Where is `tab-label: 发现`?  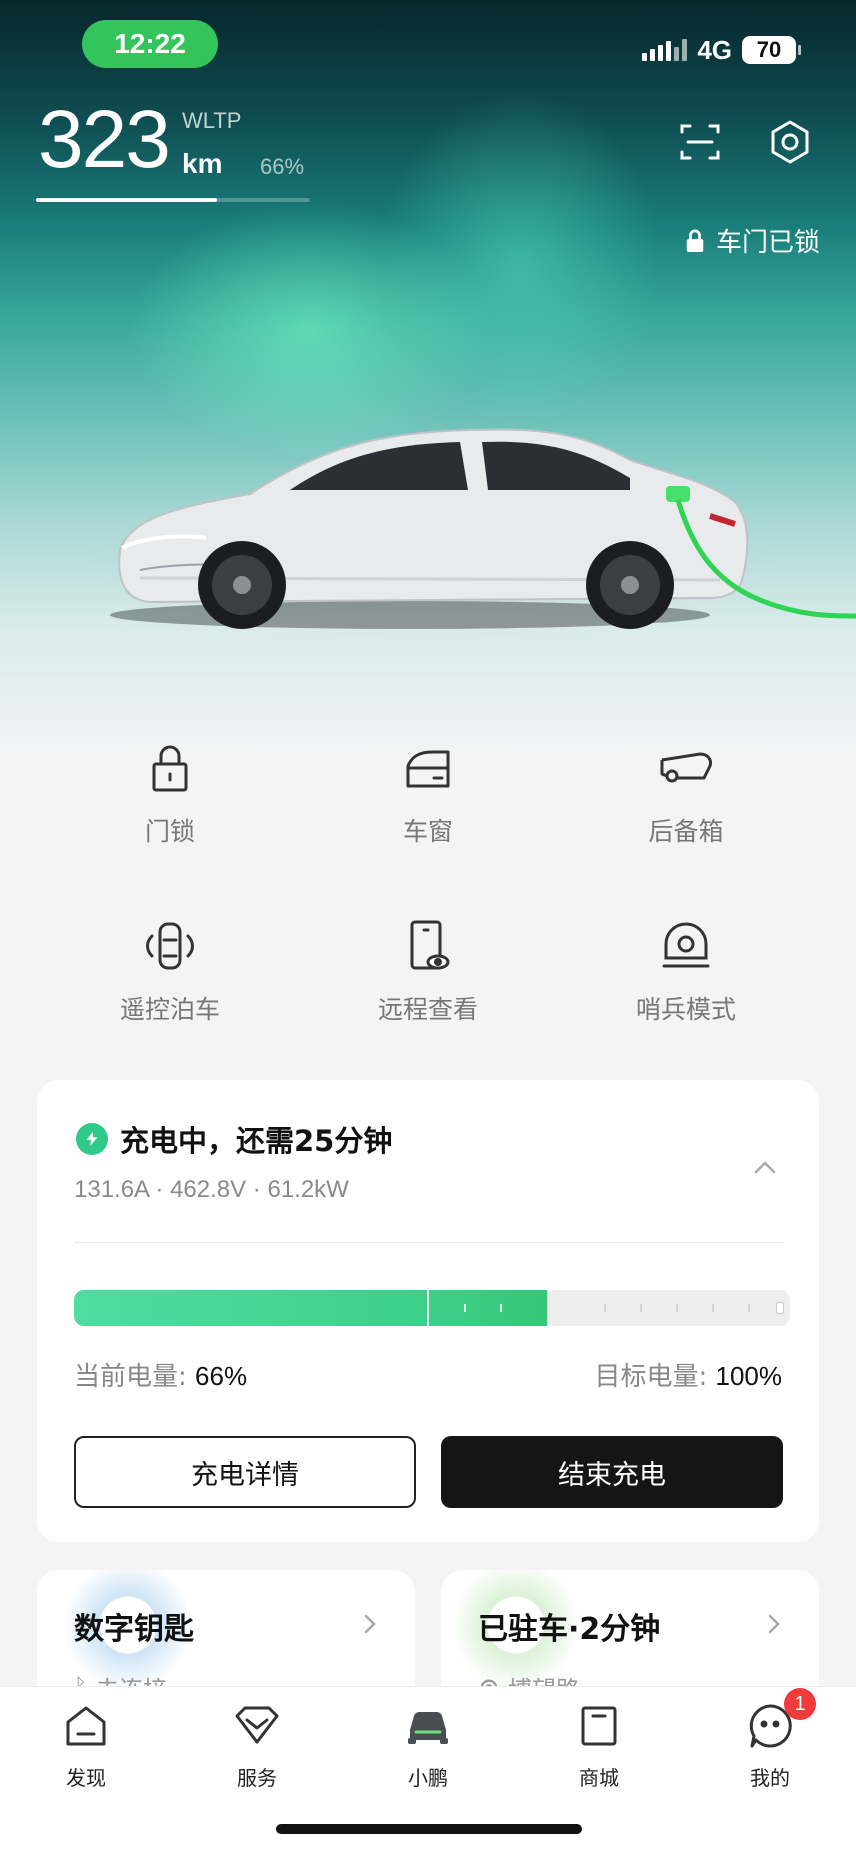
tab-label: 发现 is located at coordinates (86, 1778).